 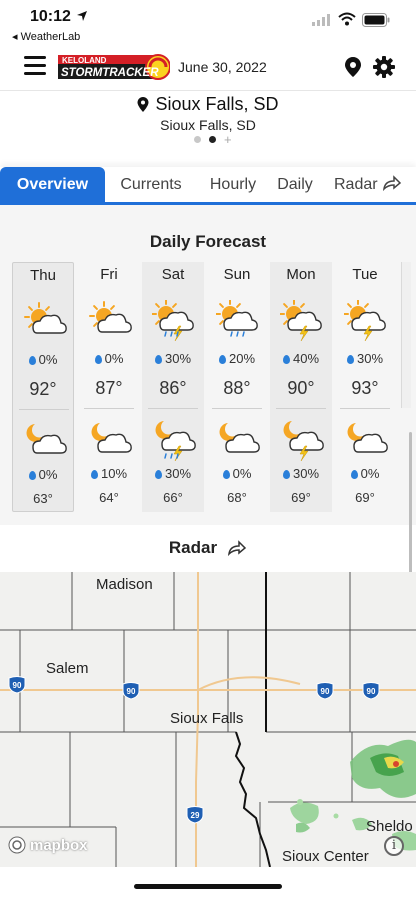 I want to click on status-bar: 10:12 ◂ WeatherLab, so click(x=208, y=24).